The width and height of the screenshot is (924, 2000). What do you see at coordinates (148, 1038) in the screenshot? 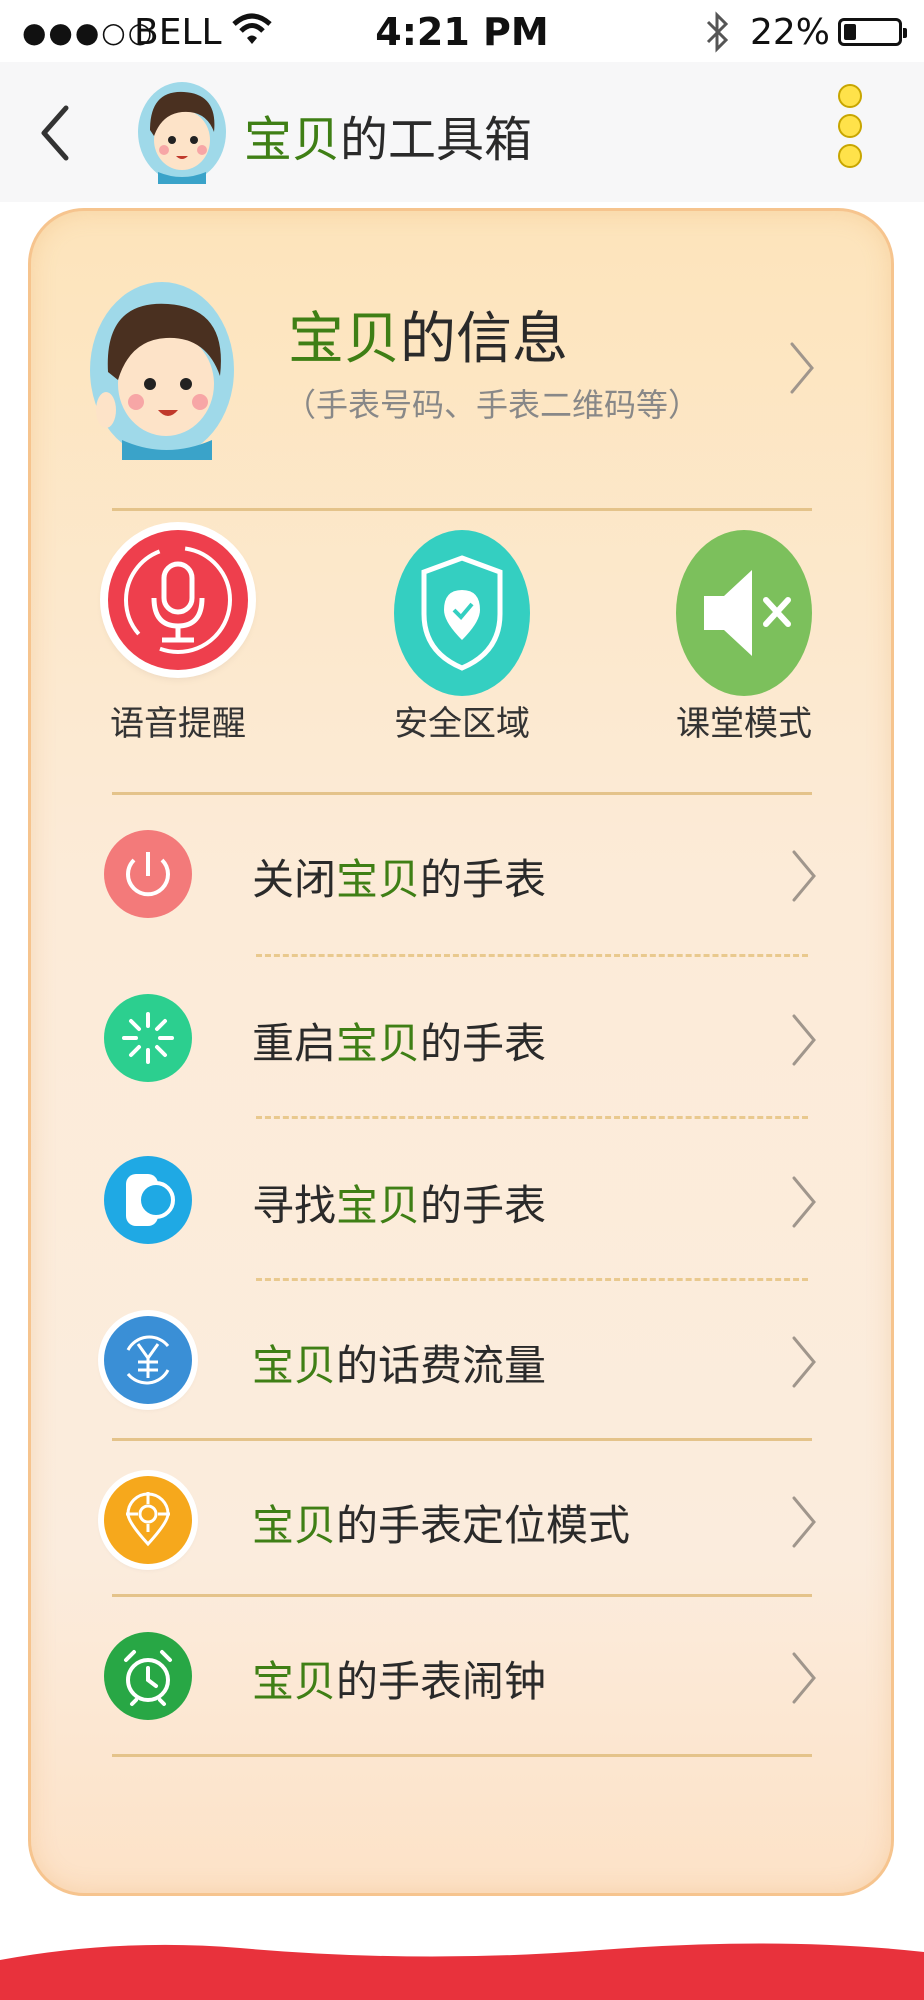
I see `restart-icon` at bounding box center [148, 1038].